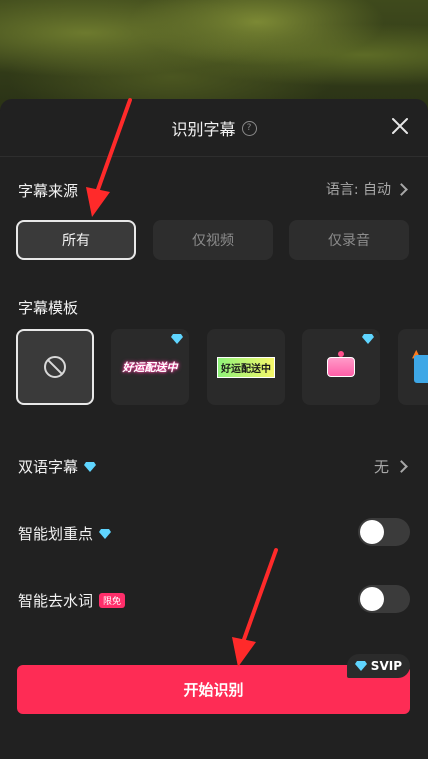  Describe the element at coordinates (249, 128) in the screenshot. I see `help-icon: ?` at that location.